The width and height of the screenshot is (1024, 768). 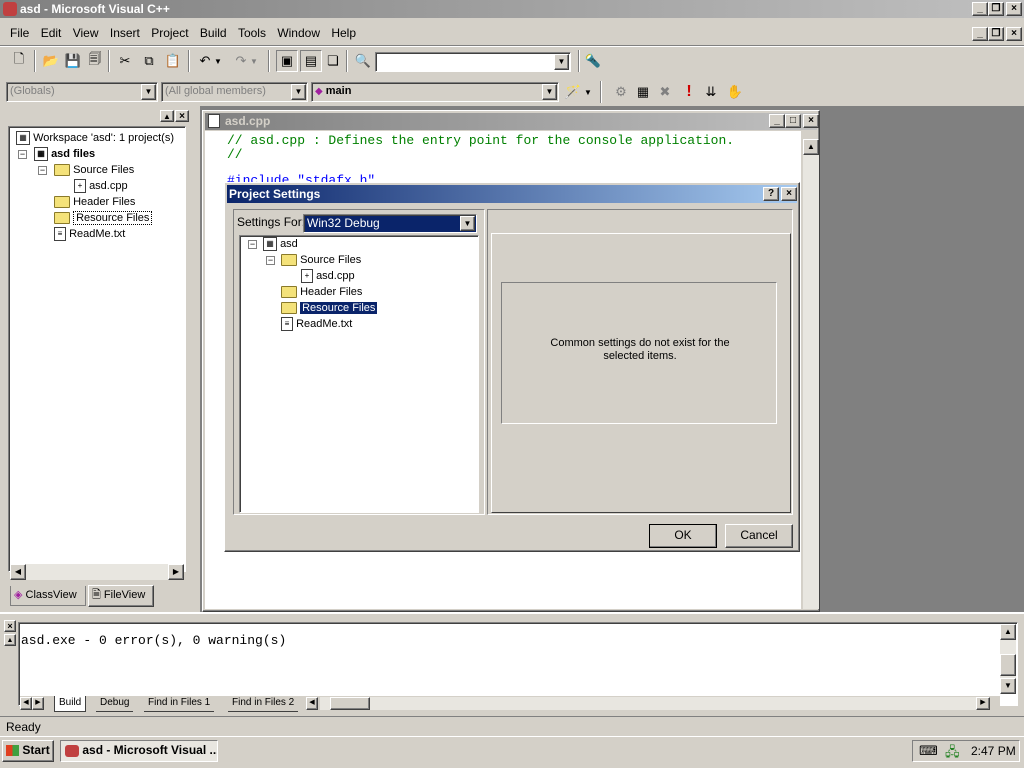 I want to click on tab-build: Build, so click(x=70, y=704).